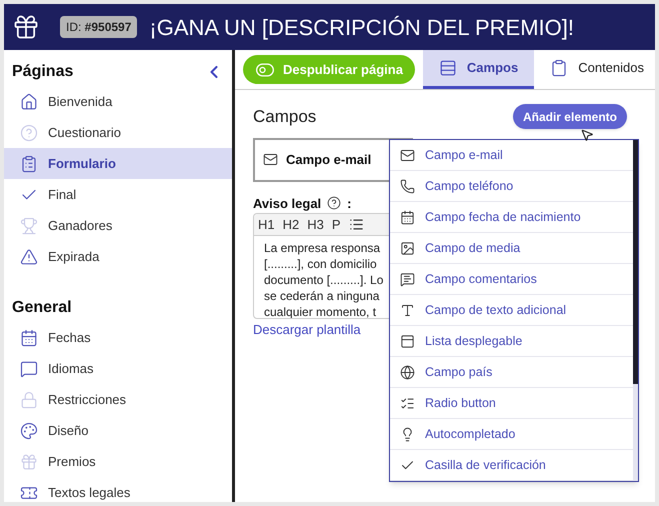 This screenshot has height=506, width=659. I want to click on globe-icon, so click(407, 372).